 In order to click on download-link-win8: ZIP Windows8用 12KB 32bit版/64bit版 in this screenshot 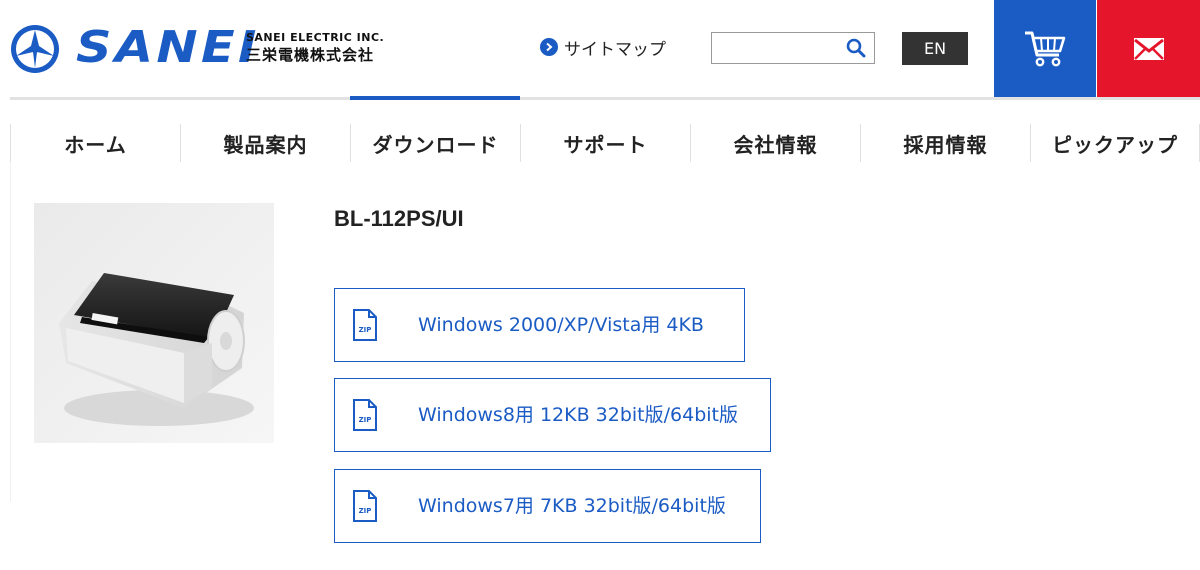, I will do `click(552, 415)`.